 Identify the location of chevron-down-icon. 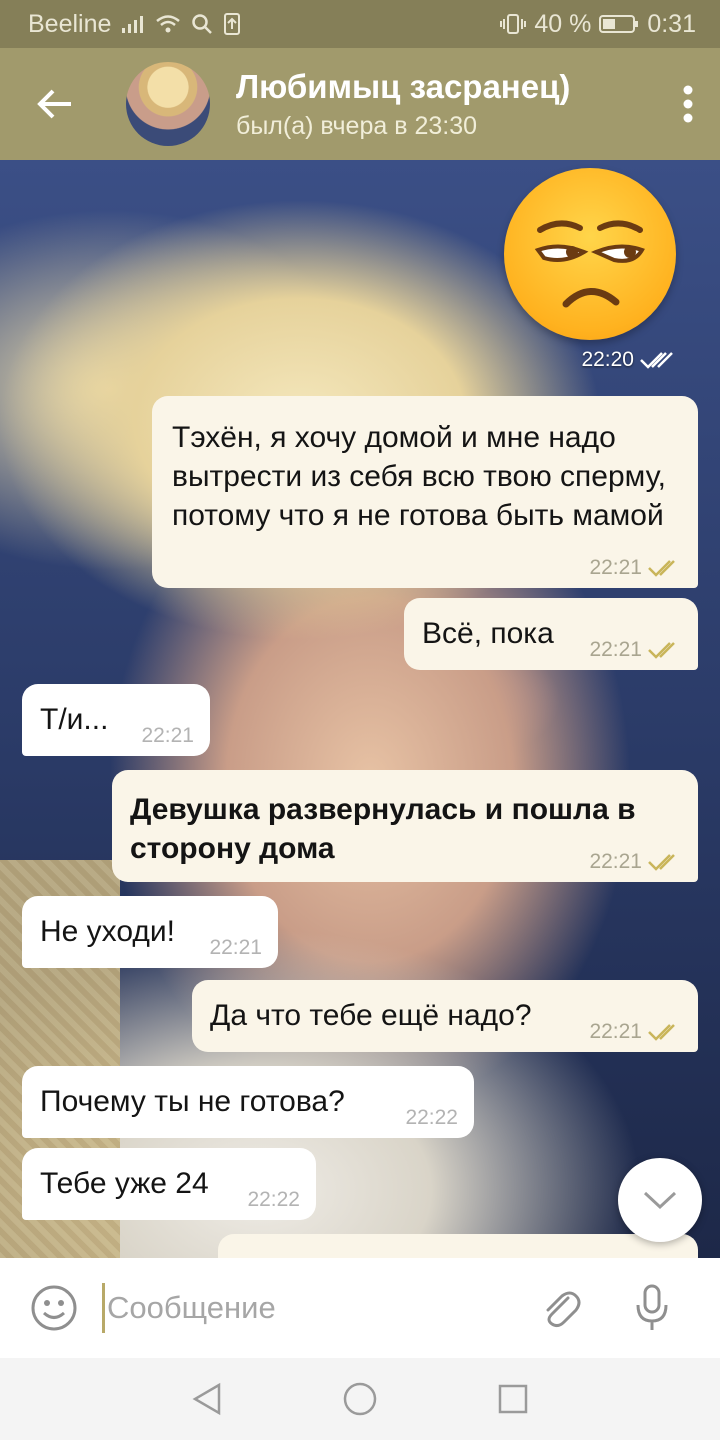
(660, 1200).